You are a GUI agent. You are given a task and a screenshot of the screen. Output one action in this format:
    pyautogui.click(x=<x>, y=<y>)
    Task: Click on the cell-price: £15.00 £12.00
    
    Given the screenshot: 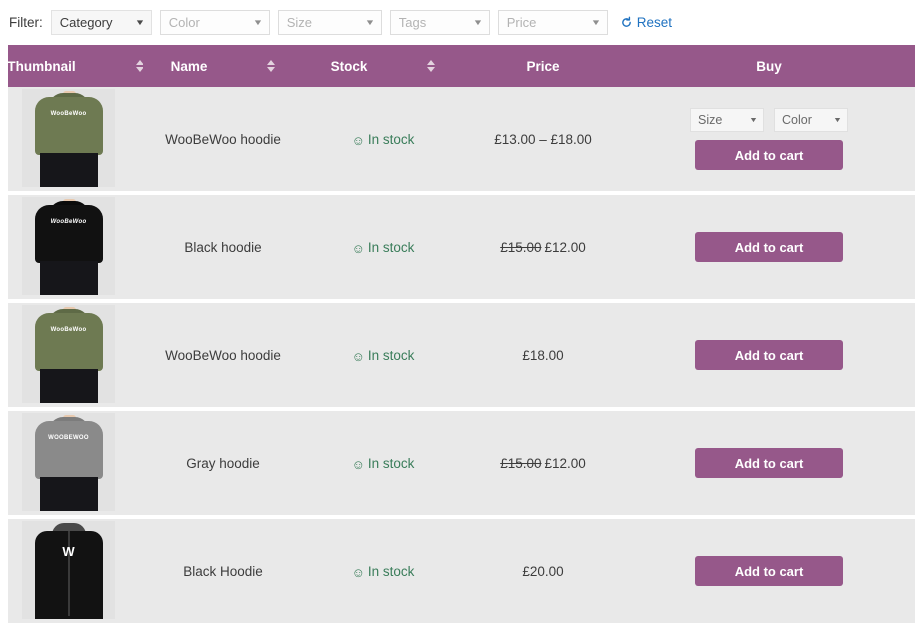 What is the action you would take?
    pyautogui.click(x=543, y=248)
    